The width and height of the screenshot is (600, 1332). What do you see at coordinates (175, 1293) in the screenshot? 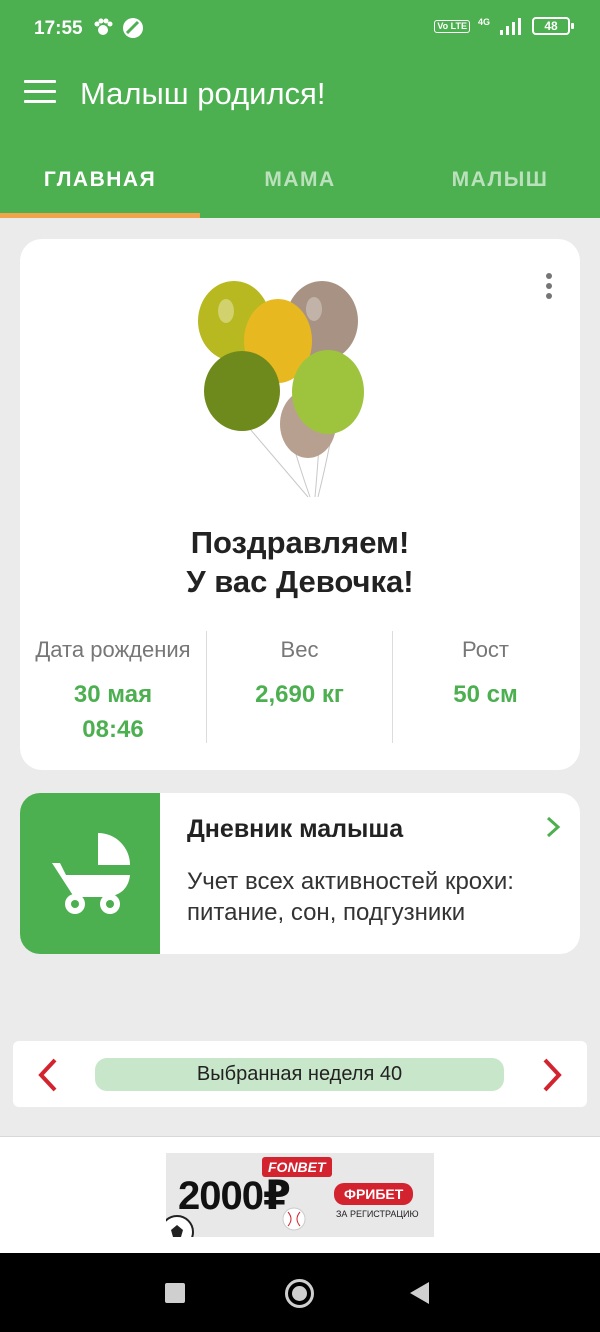
I see `nav-recents-icon` at bounding box center [175, 1293].